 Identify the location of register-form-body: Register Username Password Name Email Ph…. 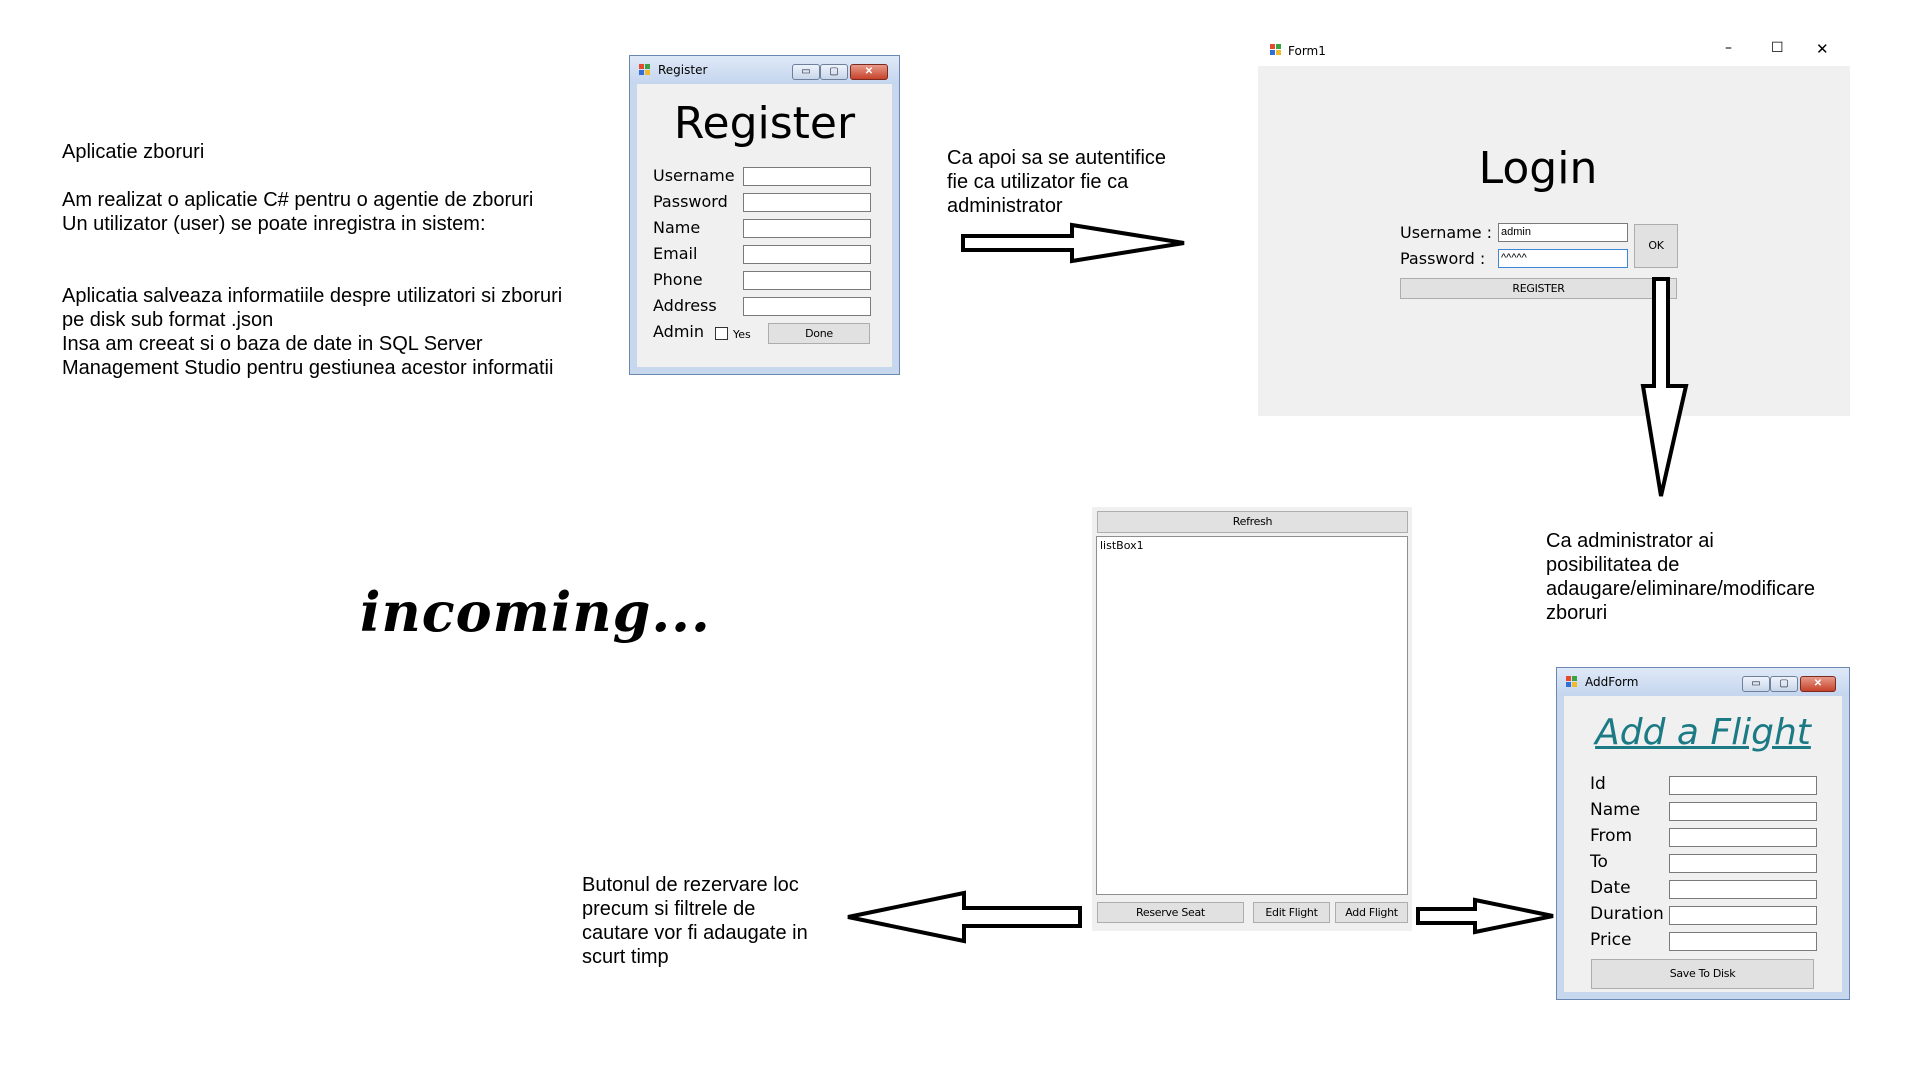
(764, 225).